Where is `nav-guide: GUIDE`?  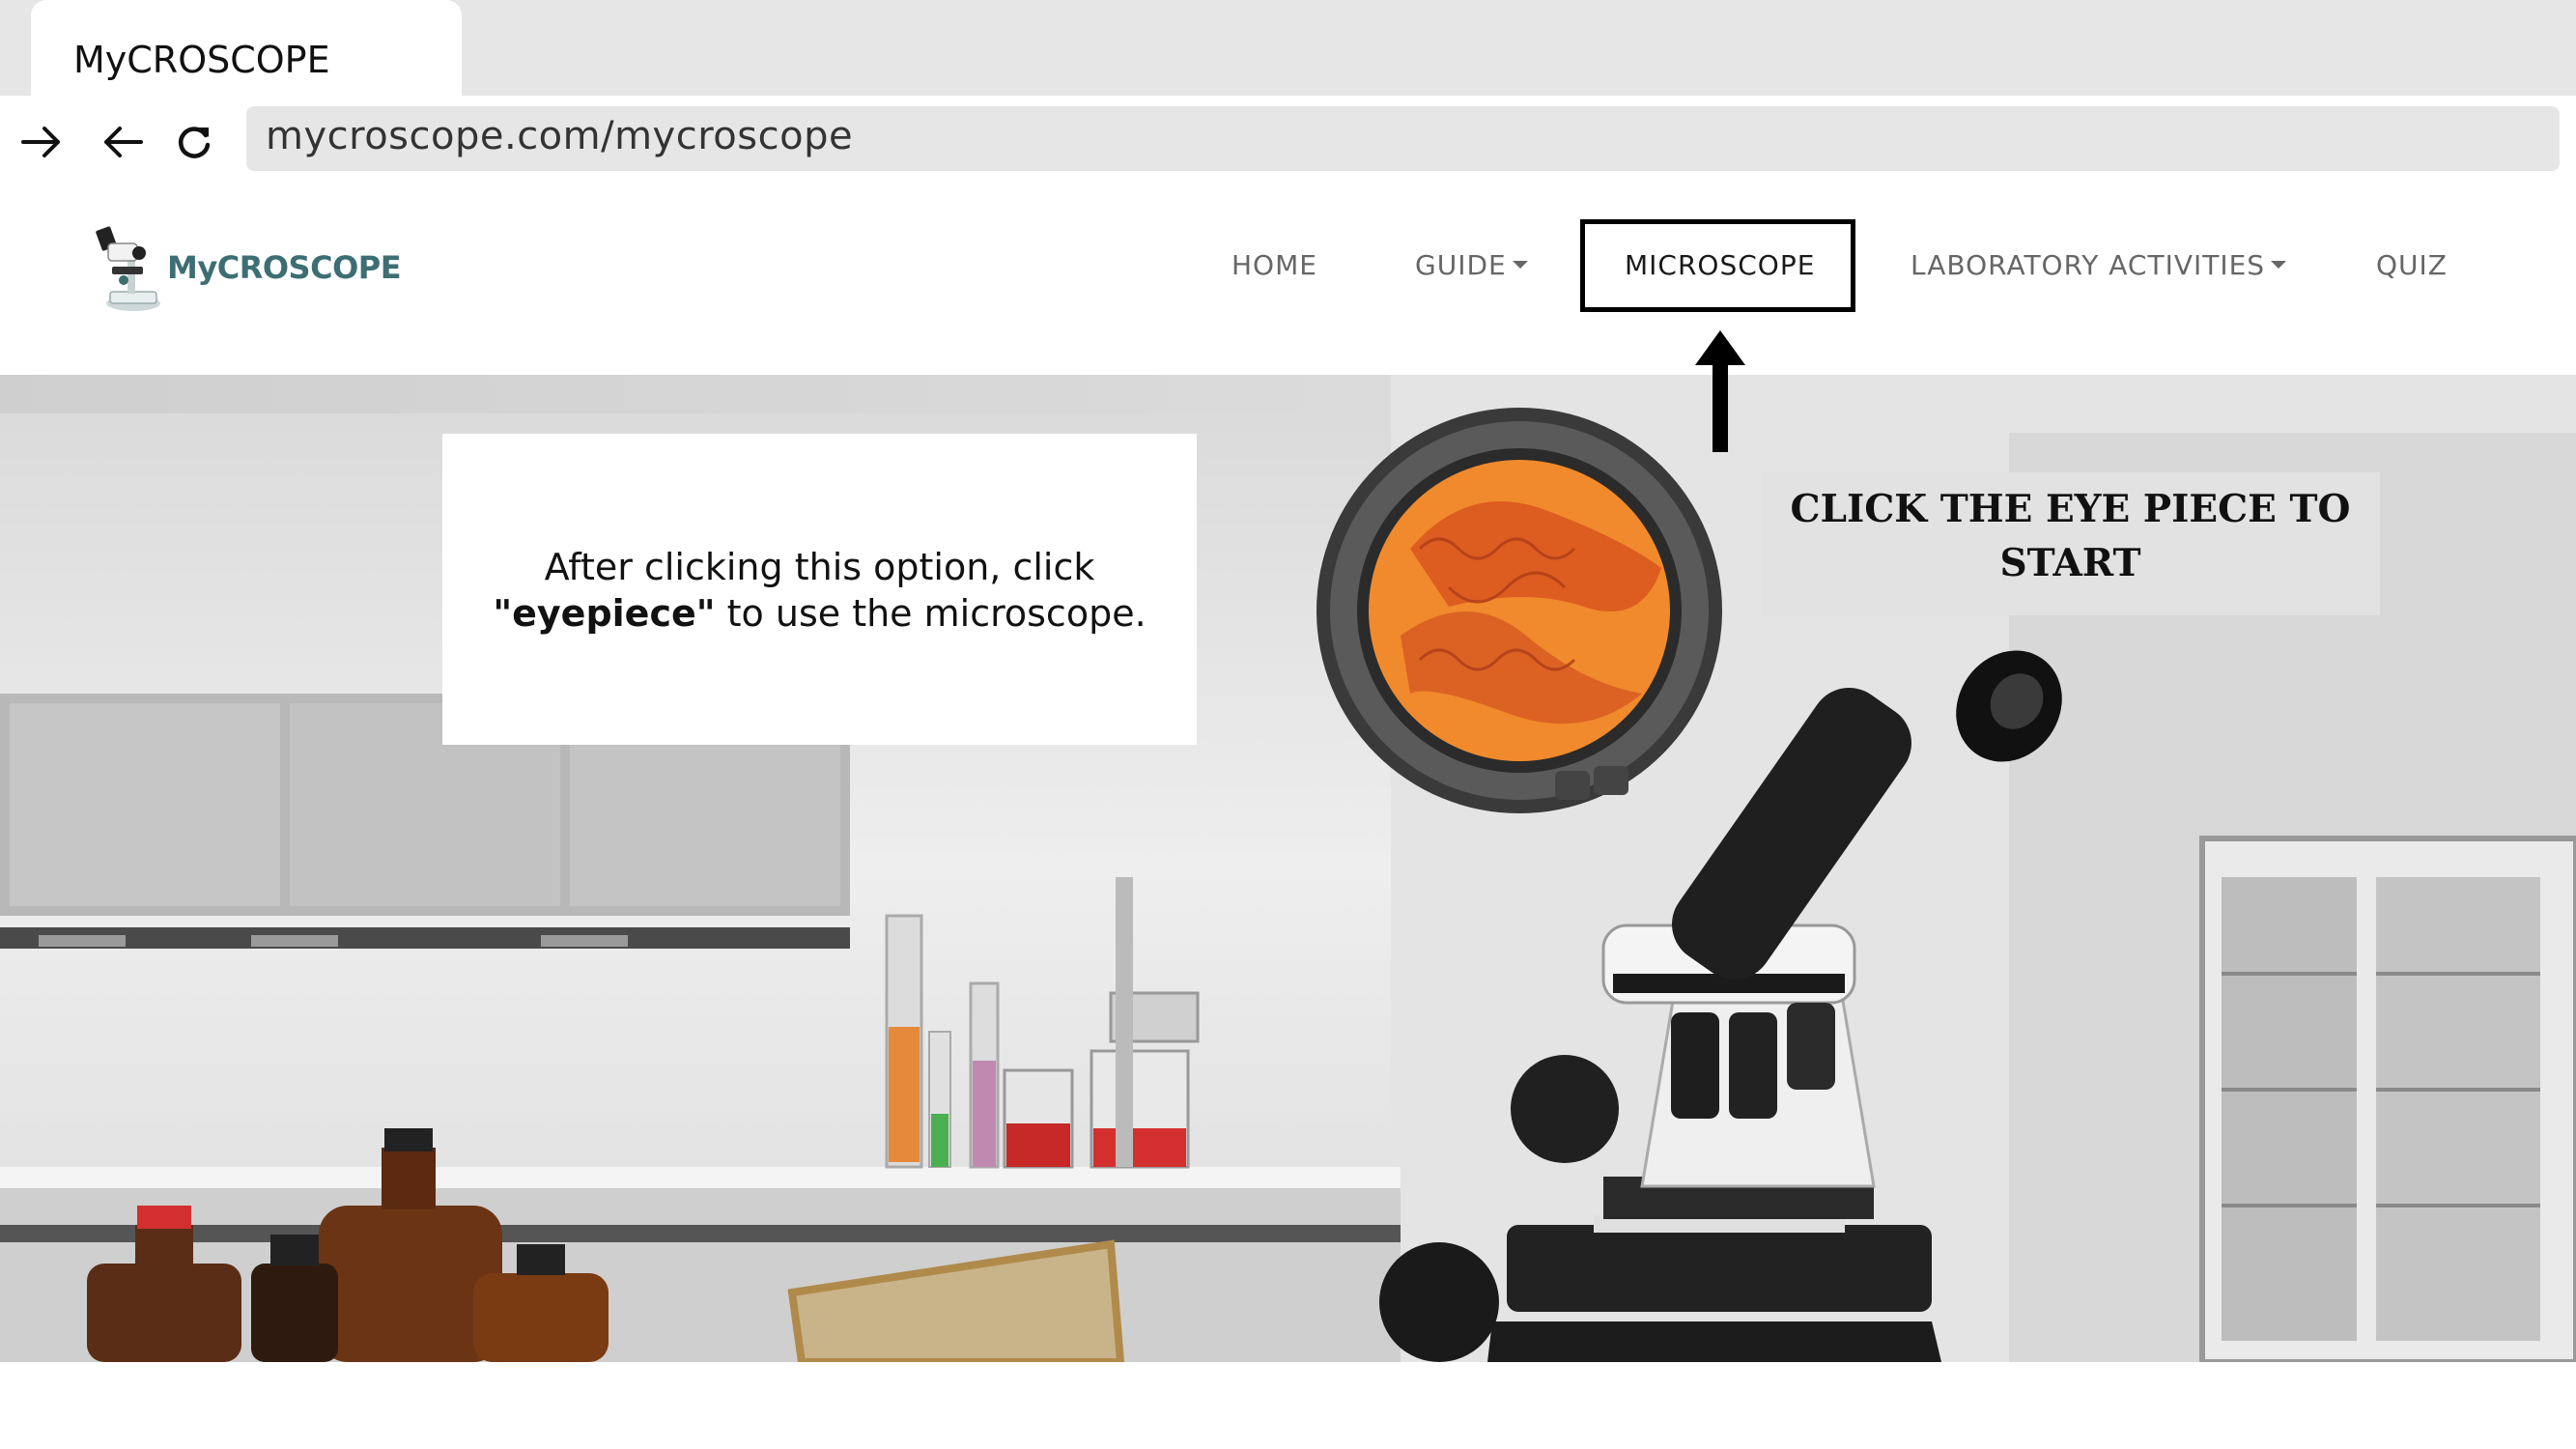 nav-guide: GUIDE is located at coordinates (1471, 265).